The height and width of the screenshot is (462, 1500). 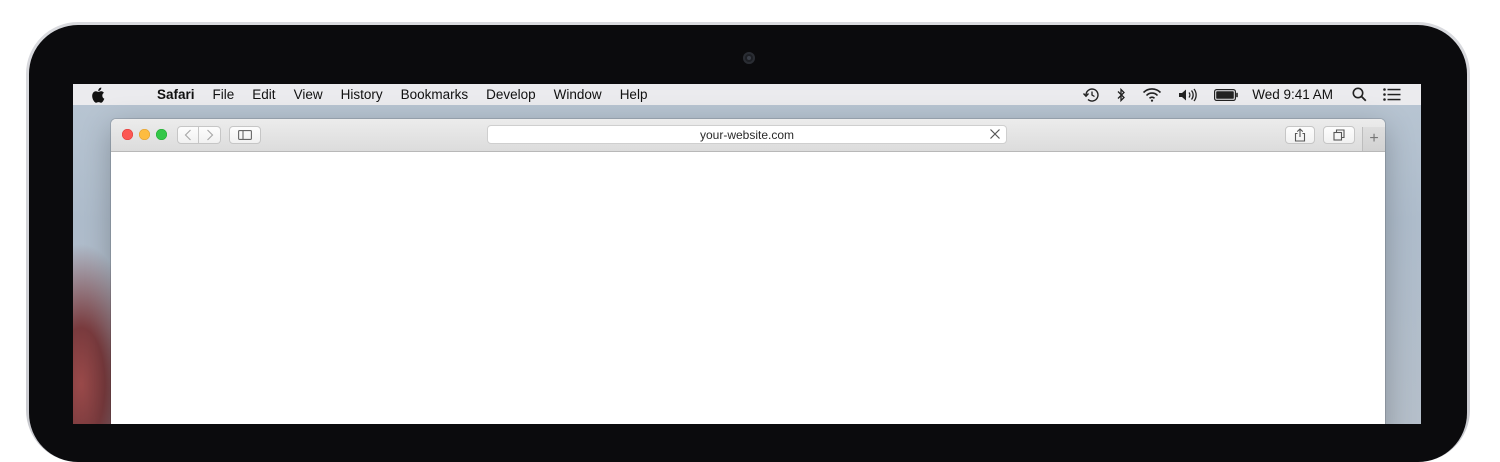 What do you see at coordinates (634, 94) in the screenshot?
I see `menu-help: Help` at bounding box center [634, 94].